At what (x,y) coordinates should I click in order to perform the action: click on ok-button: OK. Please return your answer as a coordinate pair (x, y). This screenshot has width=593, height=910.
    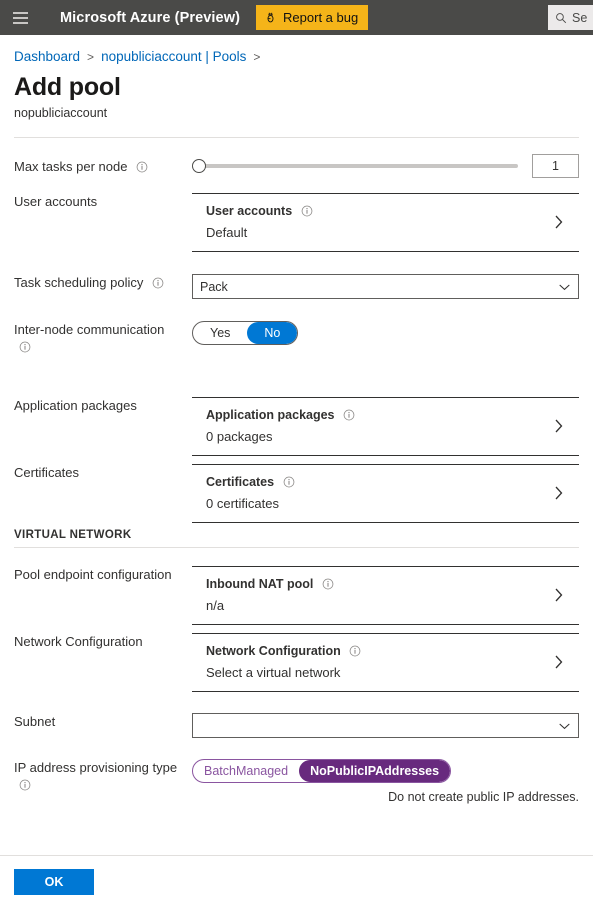
    Looking at the image, I should click on (54, 882).